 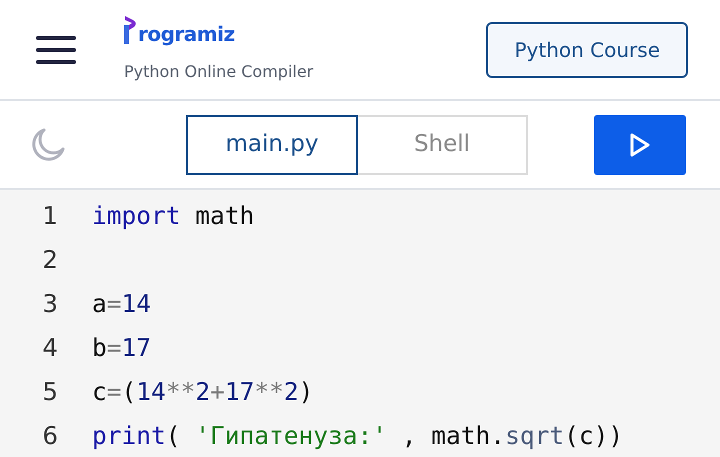 I want to click on run-button, so click(x=640, y=144).